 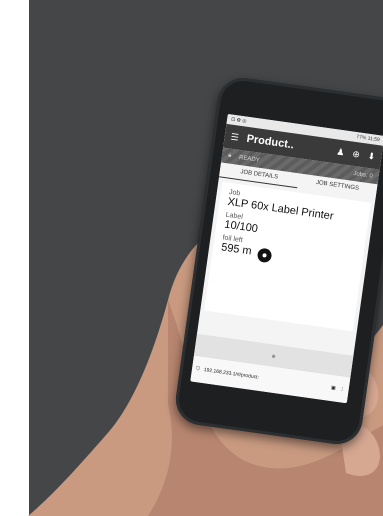 I want to click on globe-icon: ⊕, so click(x=356, y=154).